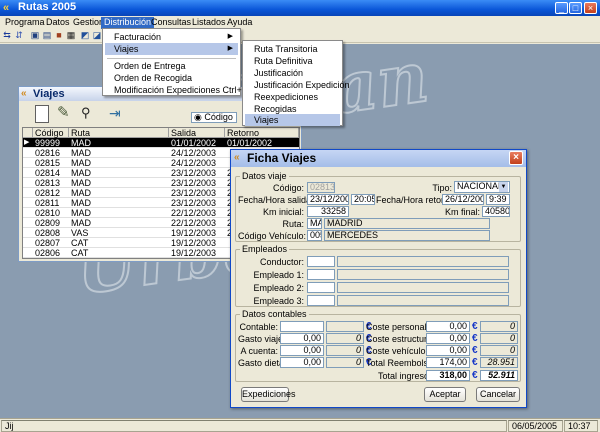 This screenshot has height=432, width=600. Describe the element at coordinates (423, 287) in the screenshot. I see `empleado-name-field` at that location.